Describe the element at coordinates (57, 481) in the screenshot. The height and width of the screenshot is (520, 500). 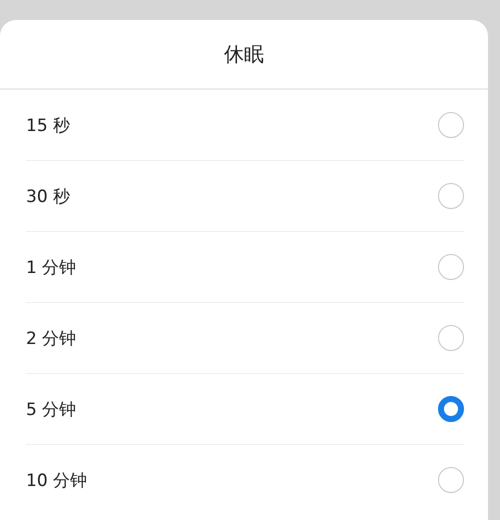
I see `option-label: 10 分钟` at that location.